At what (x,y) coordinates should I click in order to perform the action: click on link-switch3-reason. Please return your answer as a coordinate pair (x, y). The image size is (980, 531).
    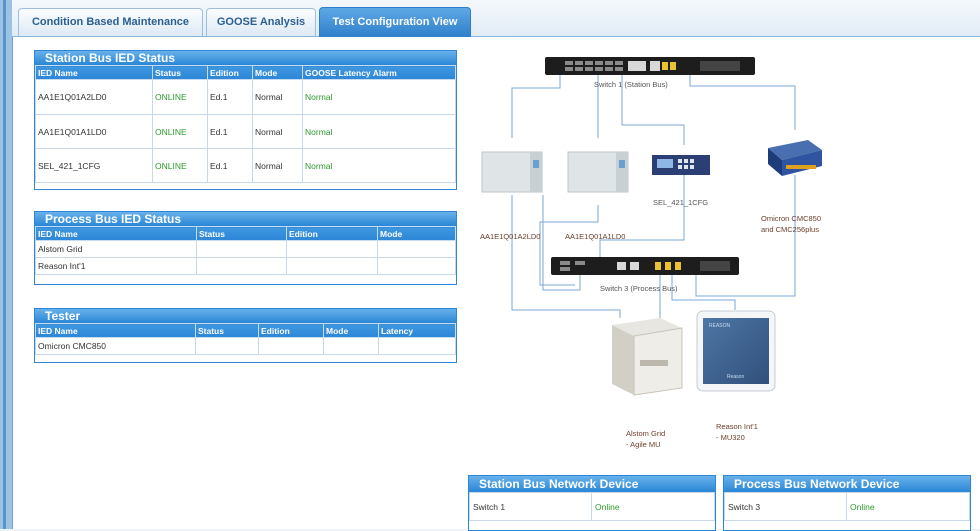
    Looking at the image, I should click on (703, 292).